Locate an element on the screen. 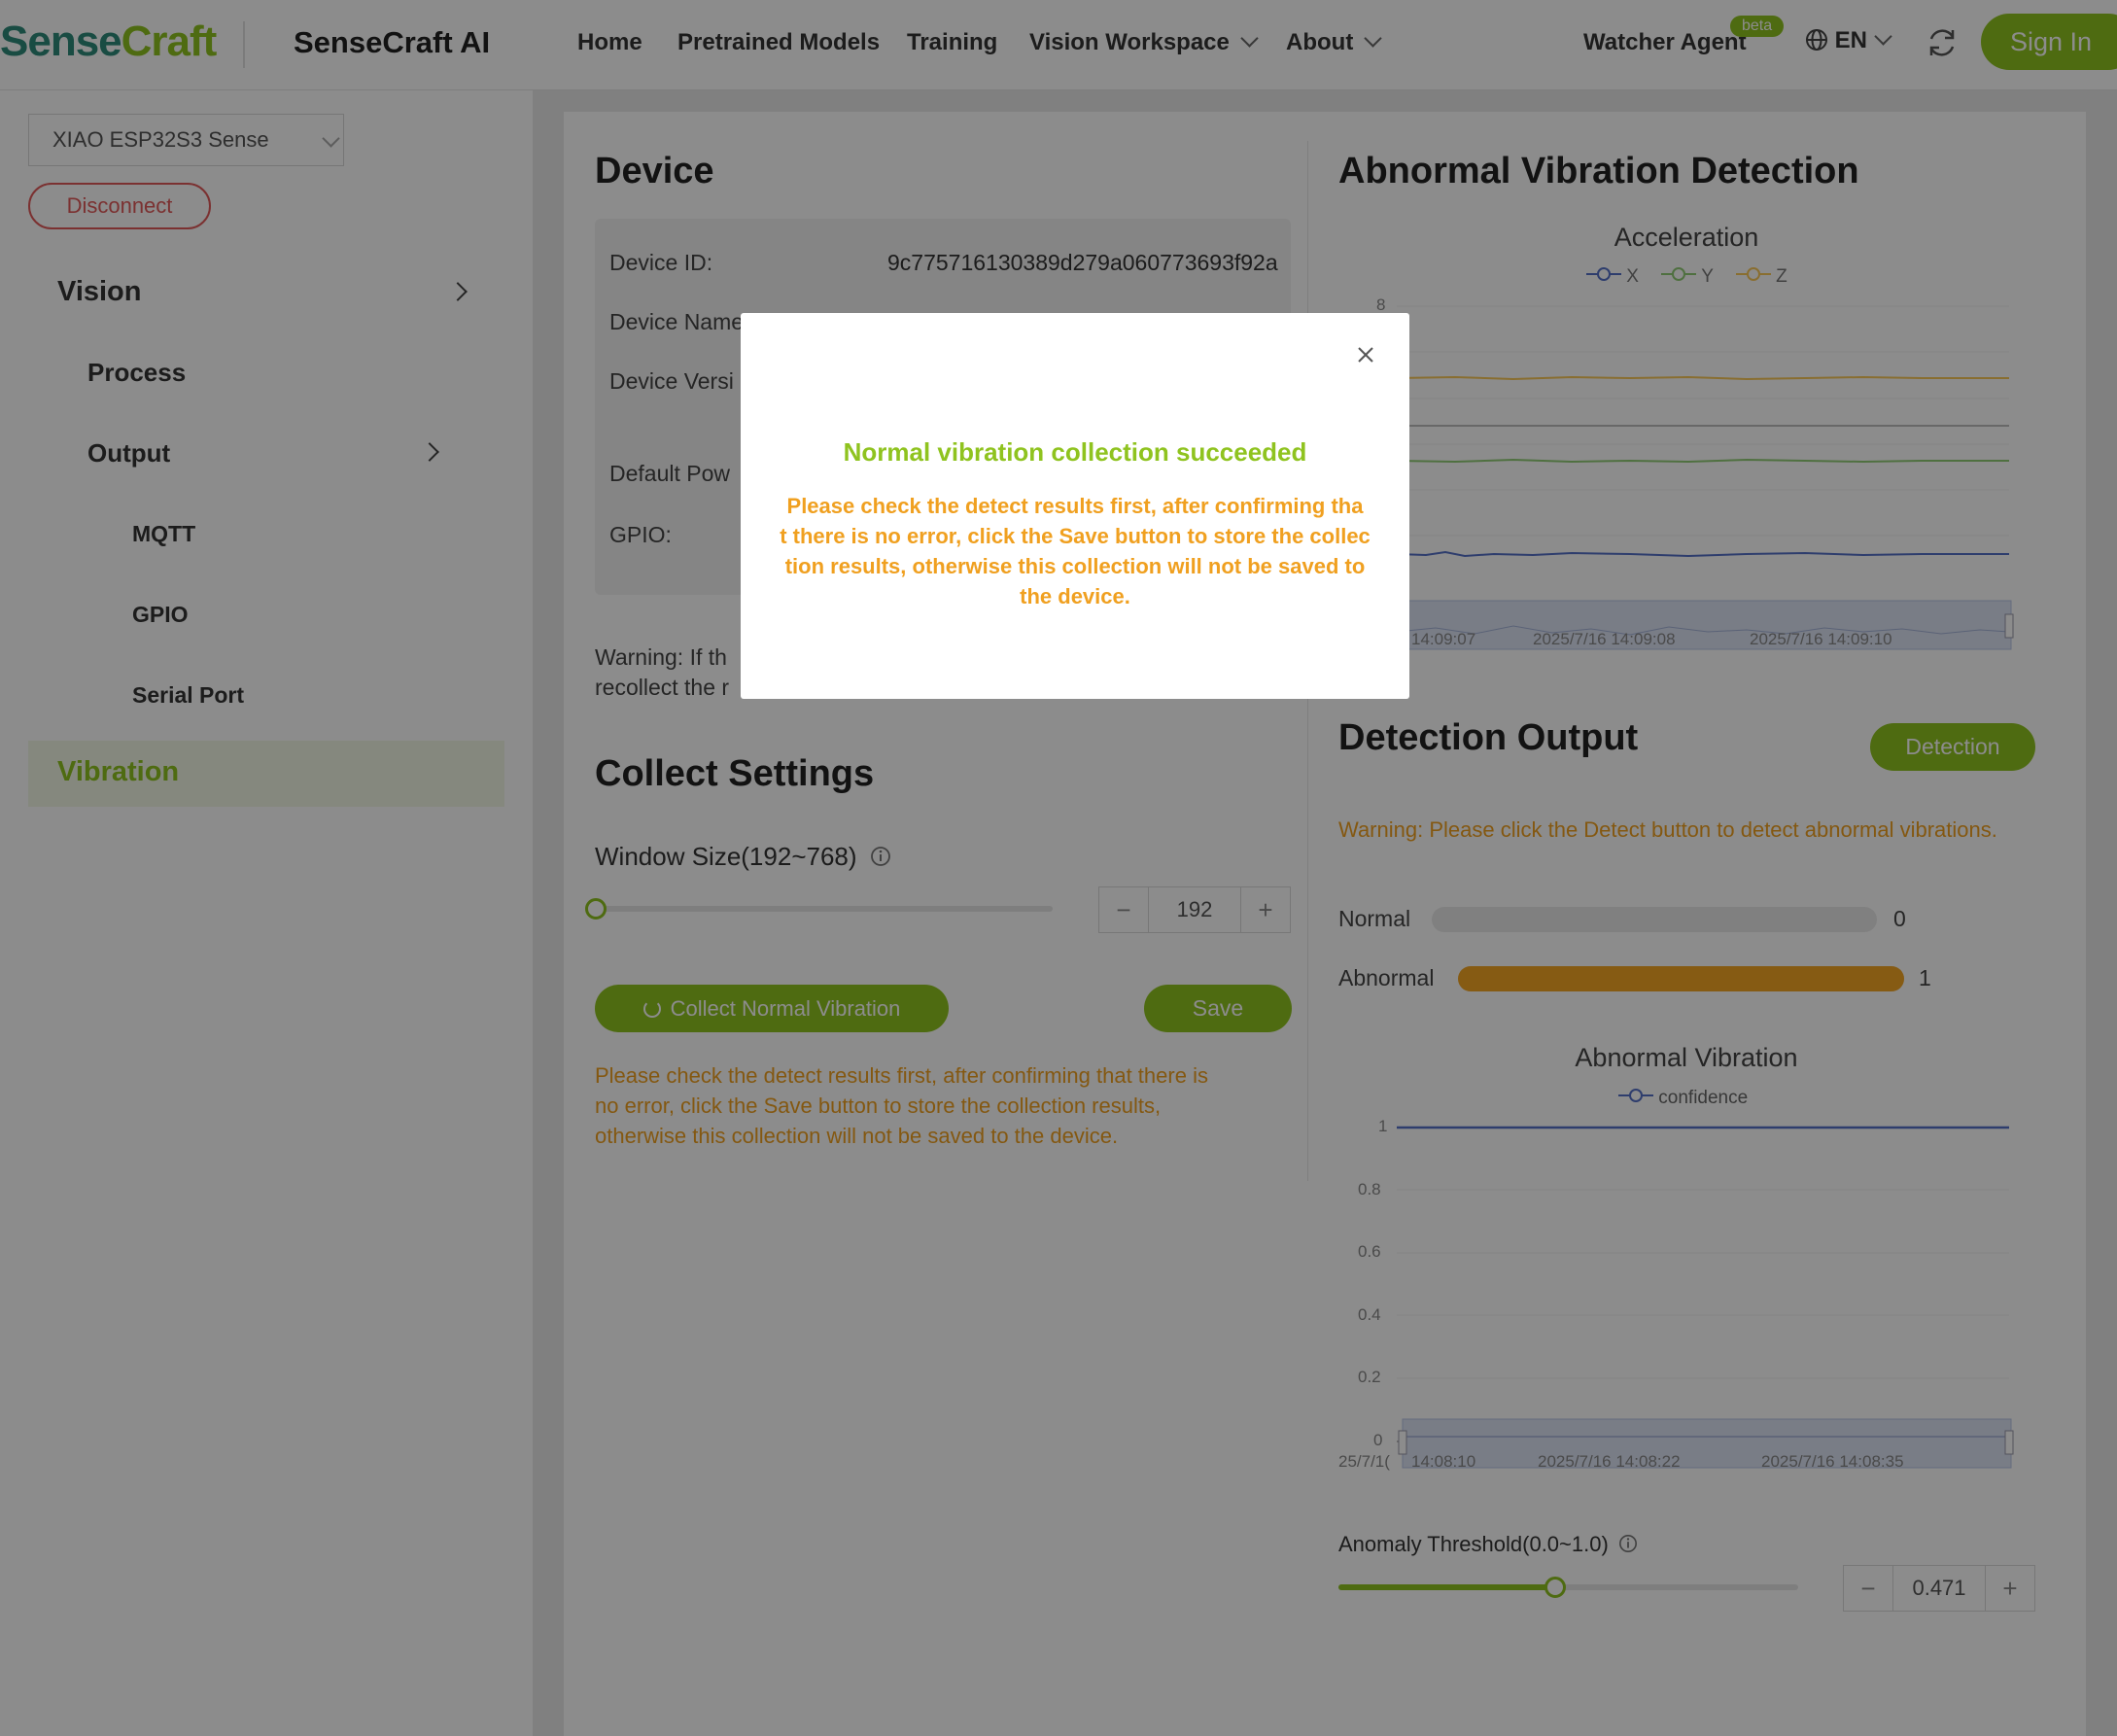  modal-close-button is located at coordinates (1365, 354).